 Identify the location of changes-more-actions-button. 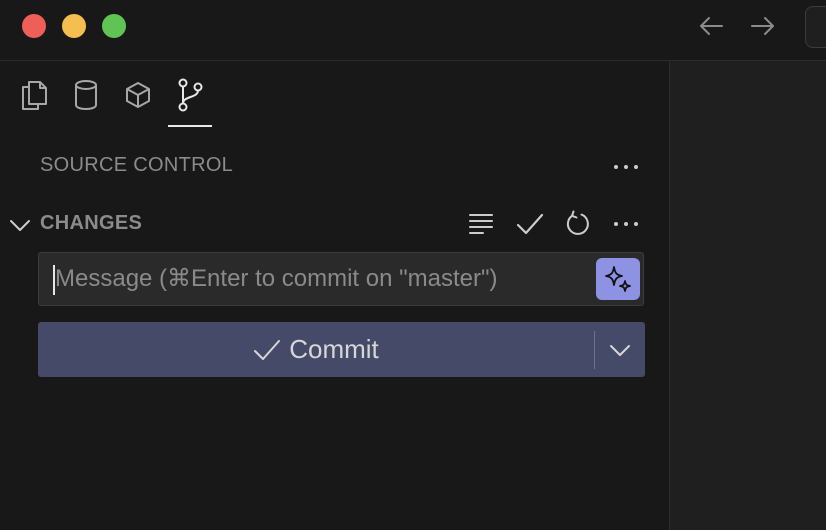
(626, 224).